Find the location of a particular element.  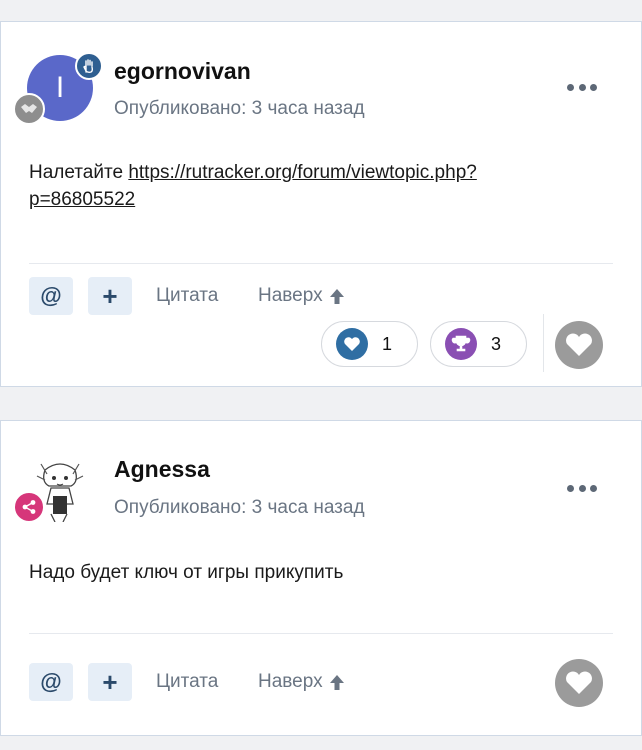

separator is located at coordinates (543, 343).